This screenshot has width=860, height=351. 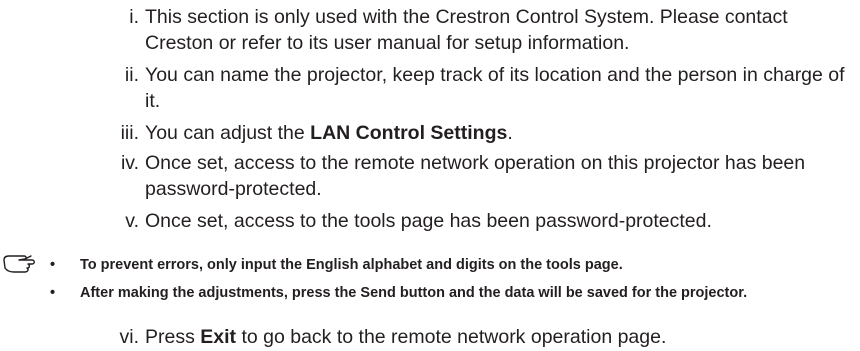 I want to click on item-number: iii., so click(x=129, y=133).